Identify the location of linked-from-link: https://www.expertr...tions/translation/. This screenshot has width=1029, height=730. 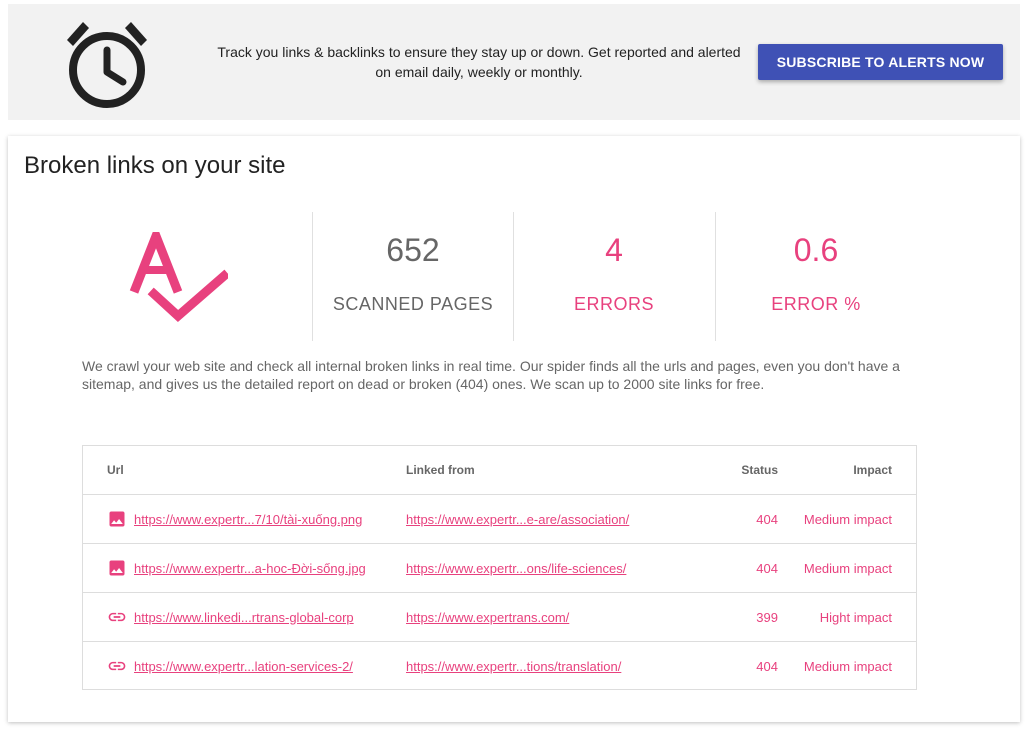
(513, 666).